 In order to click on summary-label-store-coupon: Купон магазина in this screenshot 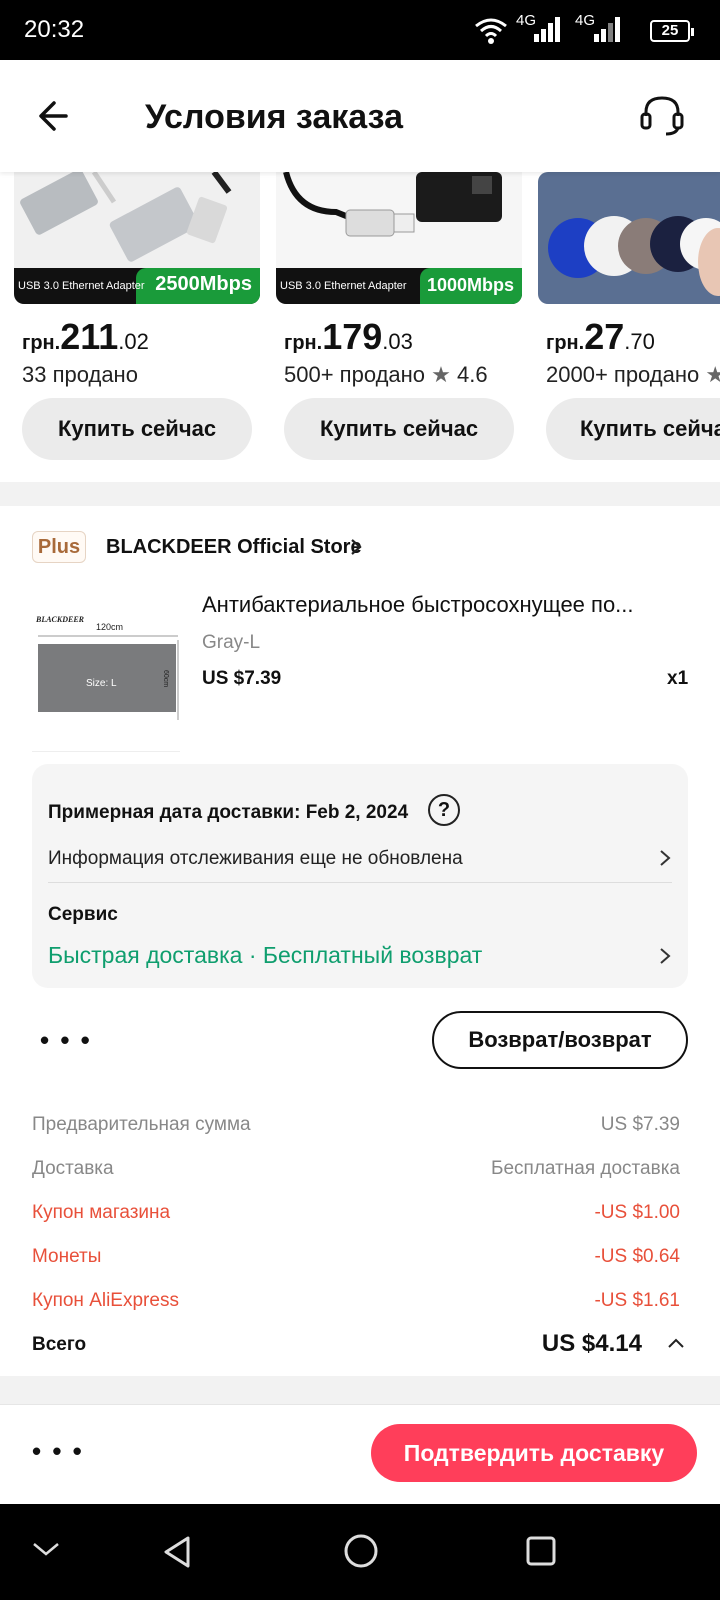, I will do `click(101, 1212)`.